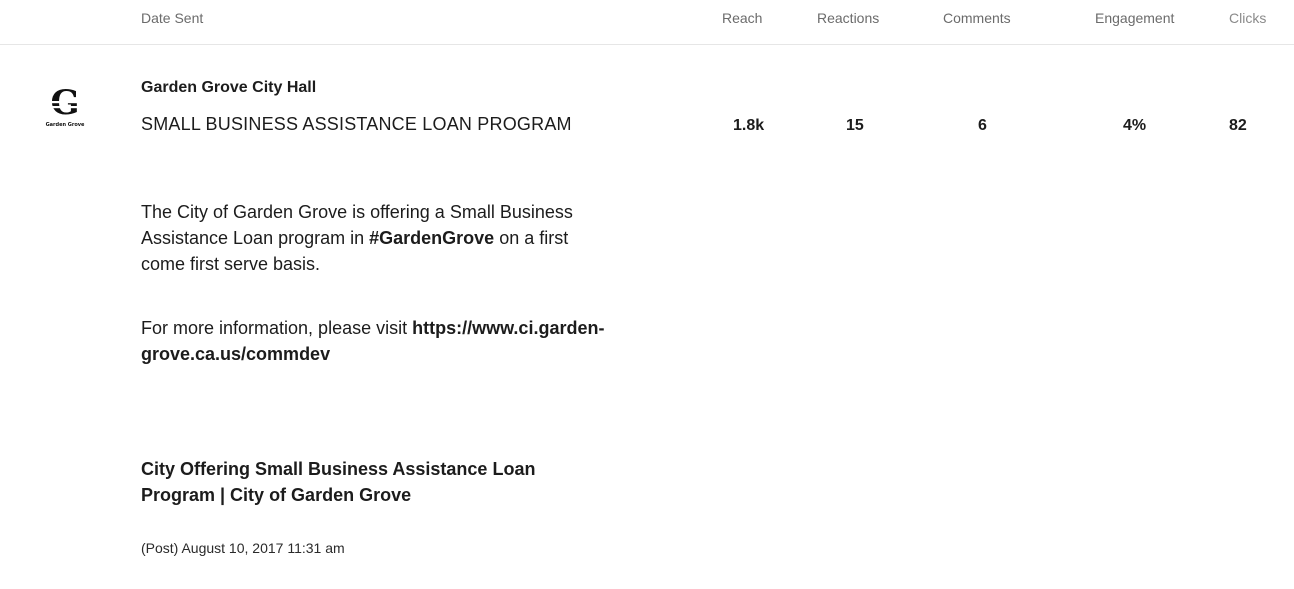  Describe the element at coordinates (356, 124) in the screenshot. I see `post-headline: SMALL BUSINESS ASSISTANCE LOAN PROGRAM` at that location.